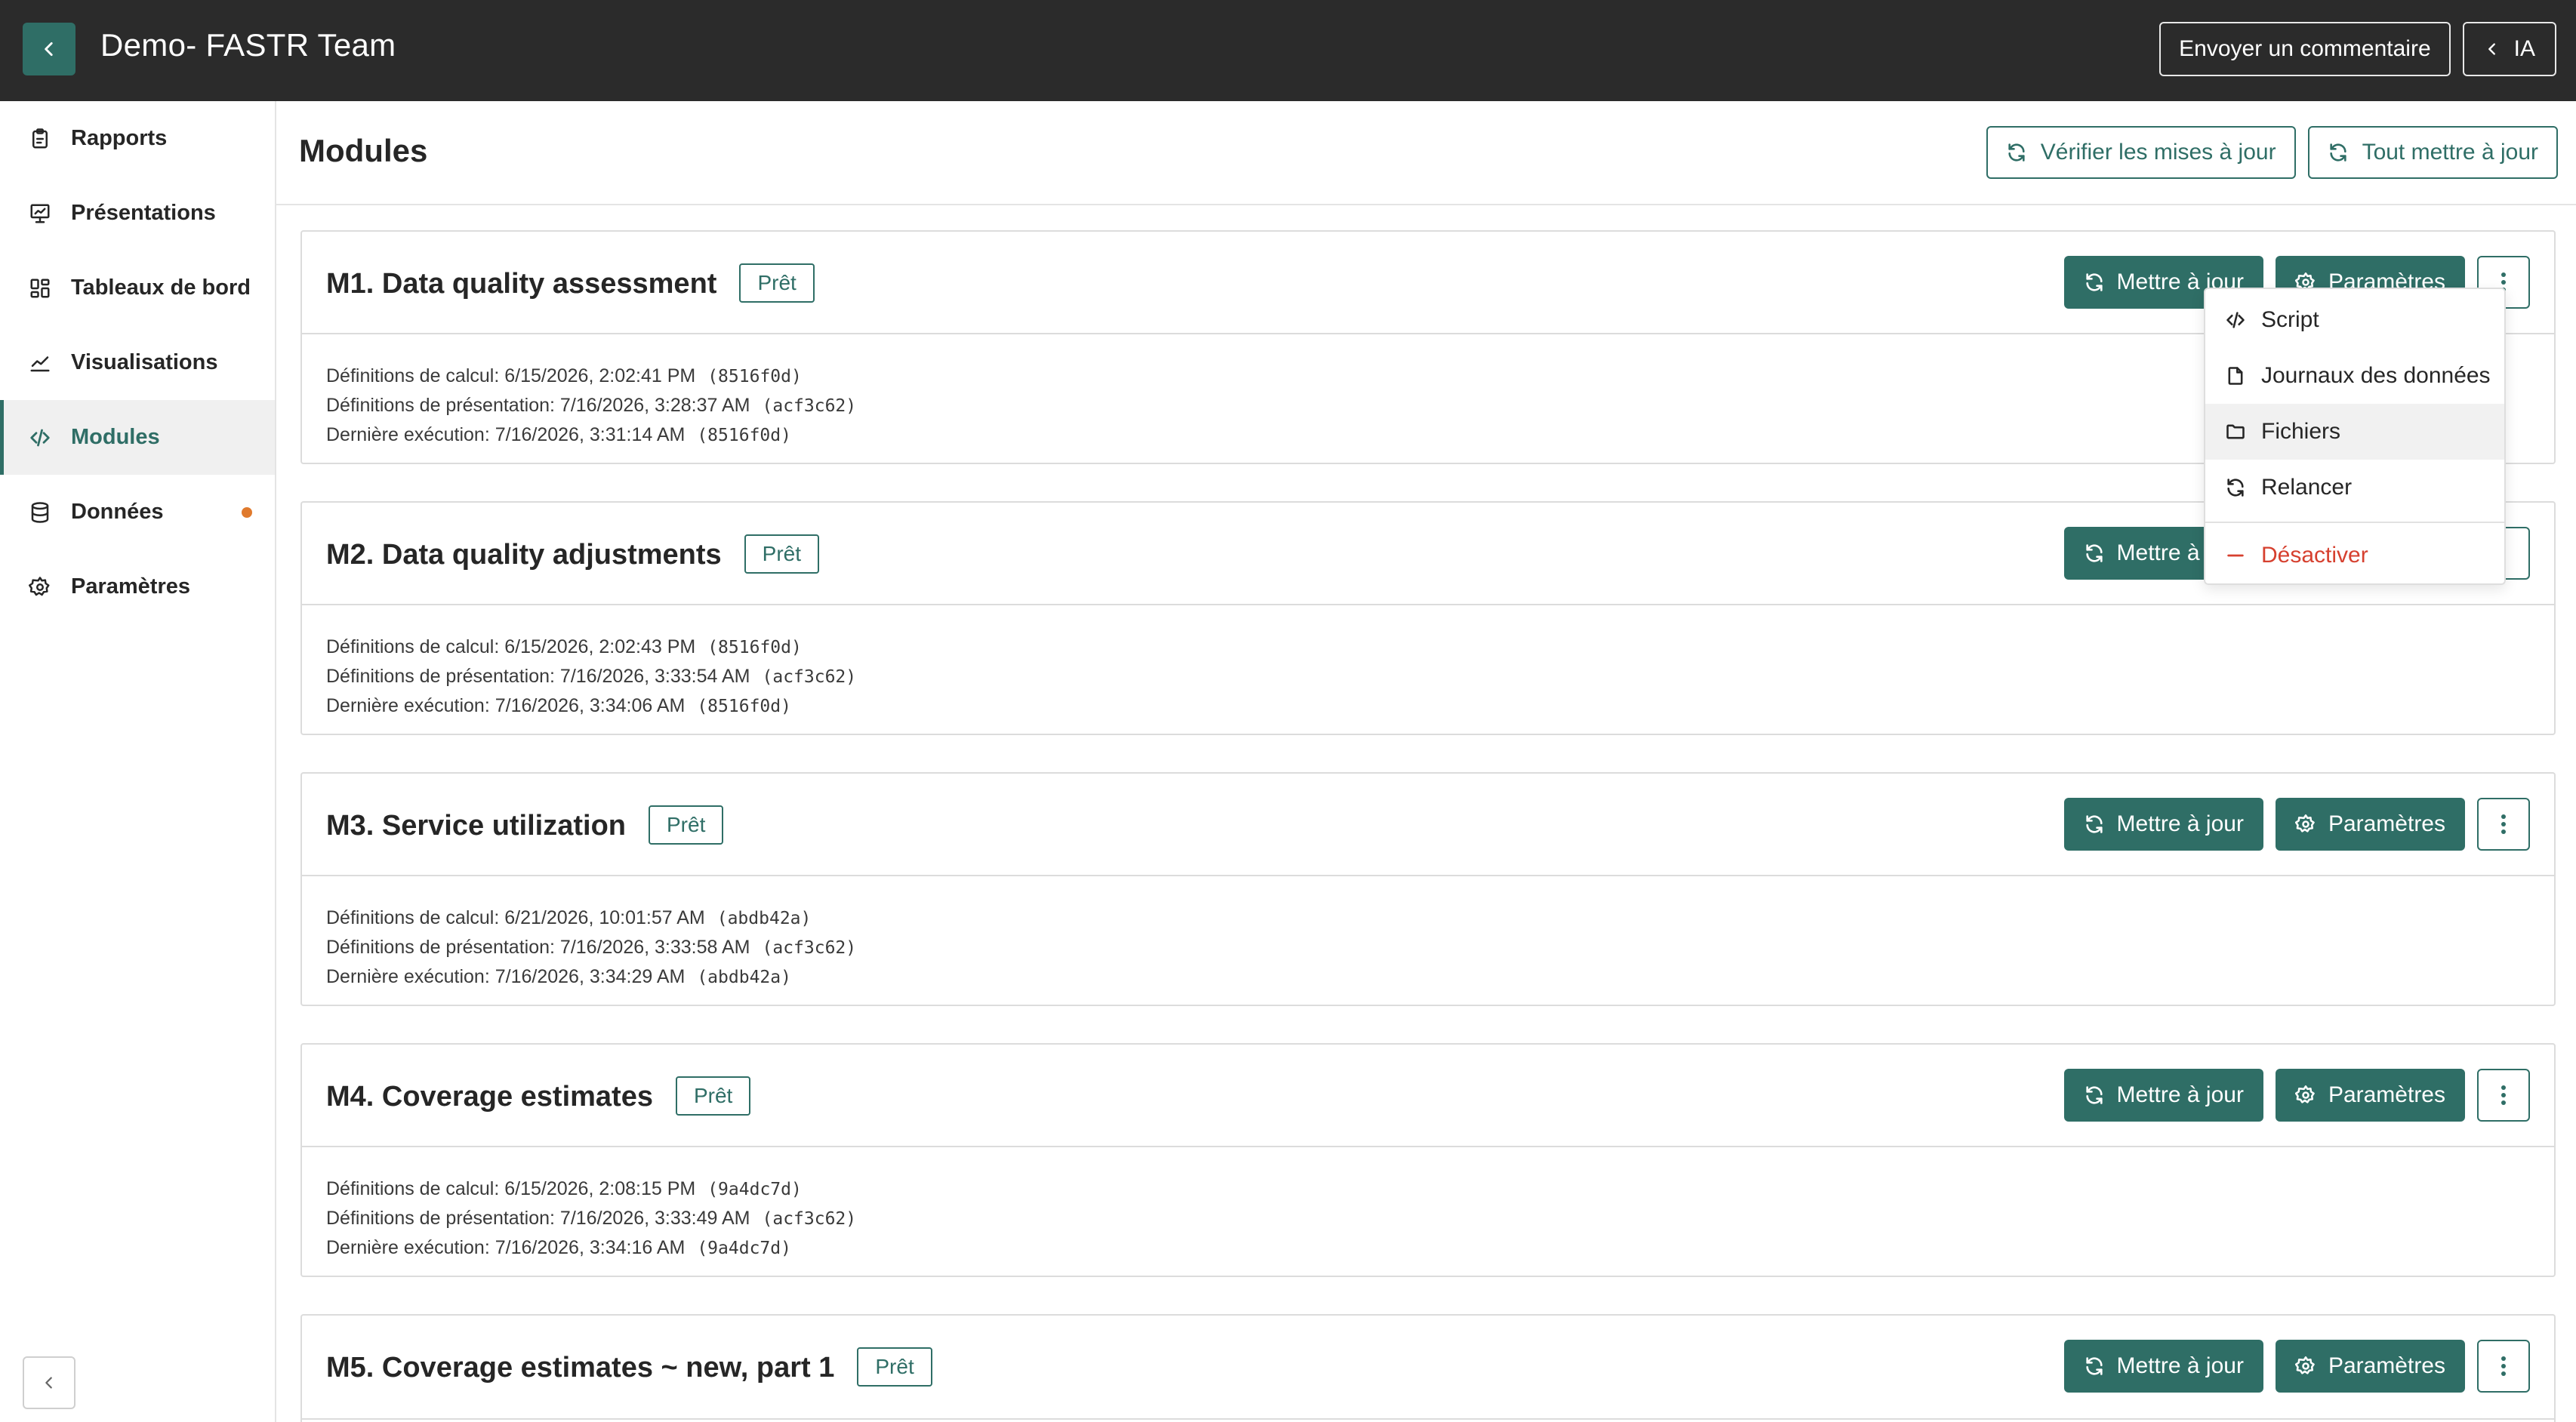 The width and height of the screenshot is (2576, 1422). What do you see at coordinates (115, 437) in the screenshot?
I see `sidebar-item-label: Modules` at bounding box center [115, 437].